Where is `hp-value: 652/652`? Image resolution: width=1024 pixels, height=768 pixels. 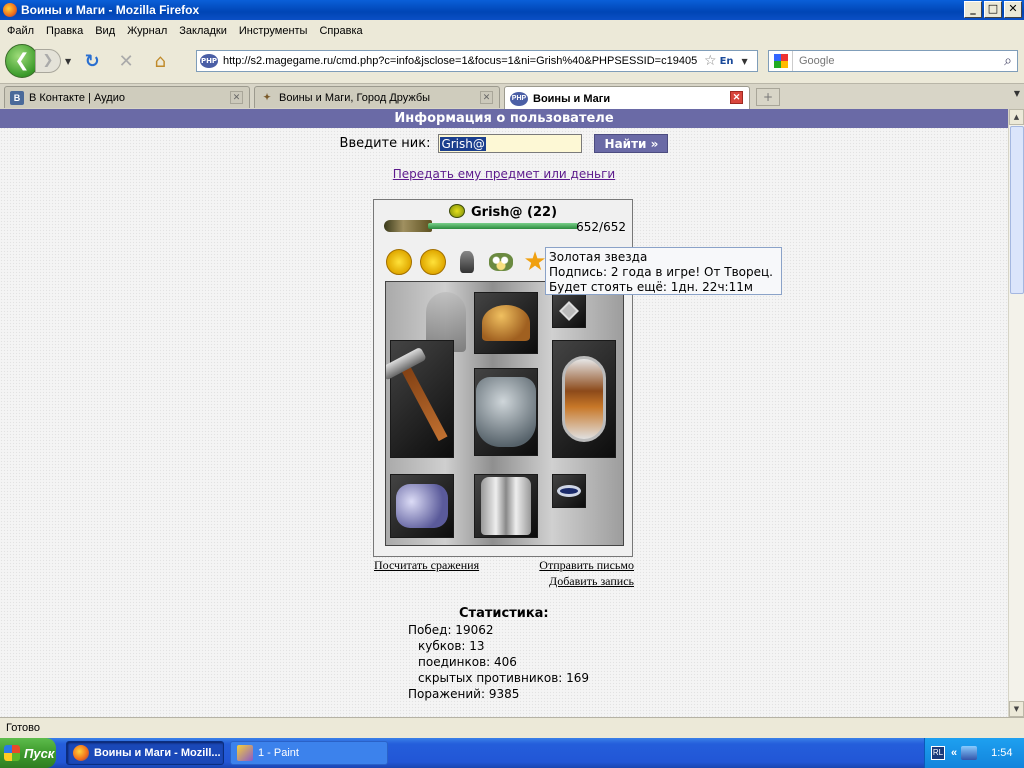 hp-value: 652/652 is located at coordinates (601, 227).